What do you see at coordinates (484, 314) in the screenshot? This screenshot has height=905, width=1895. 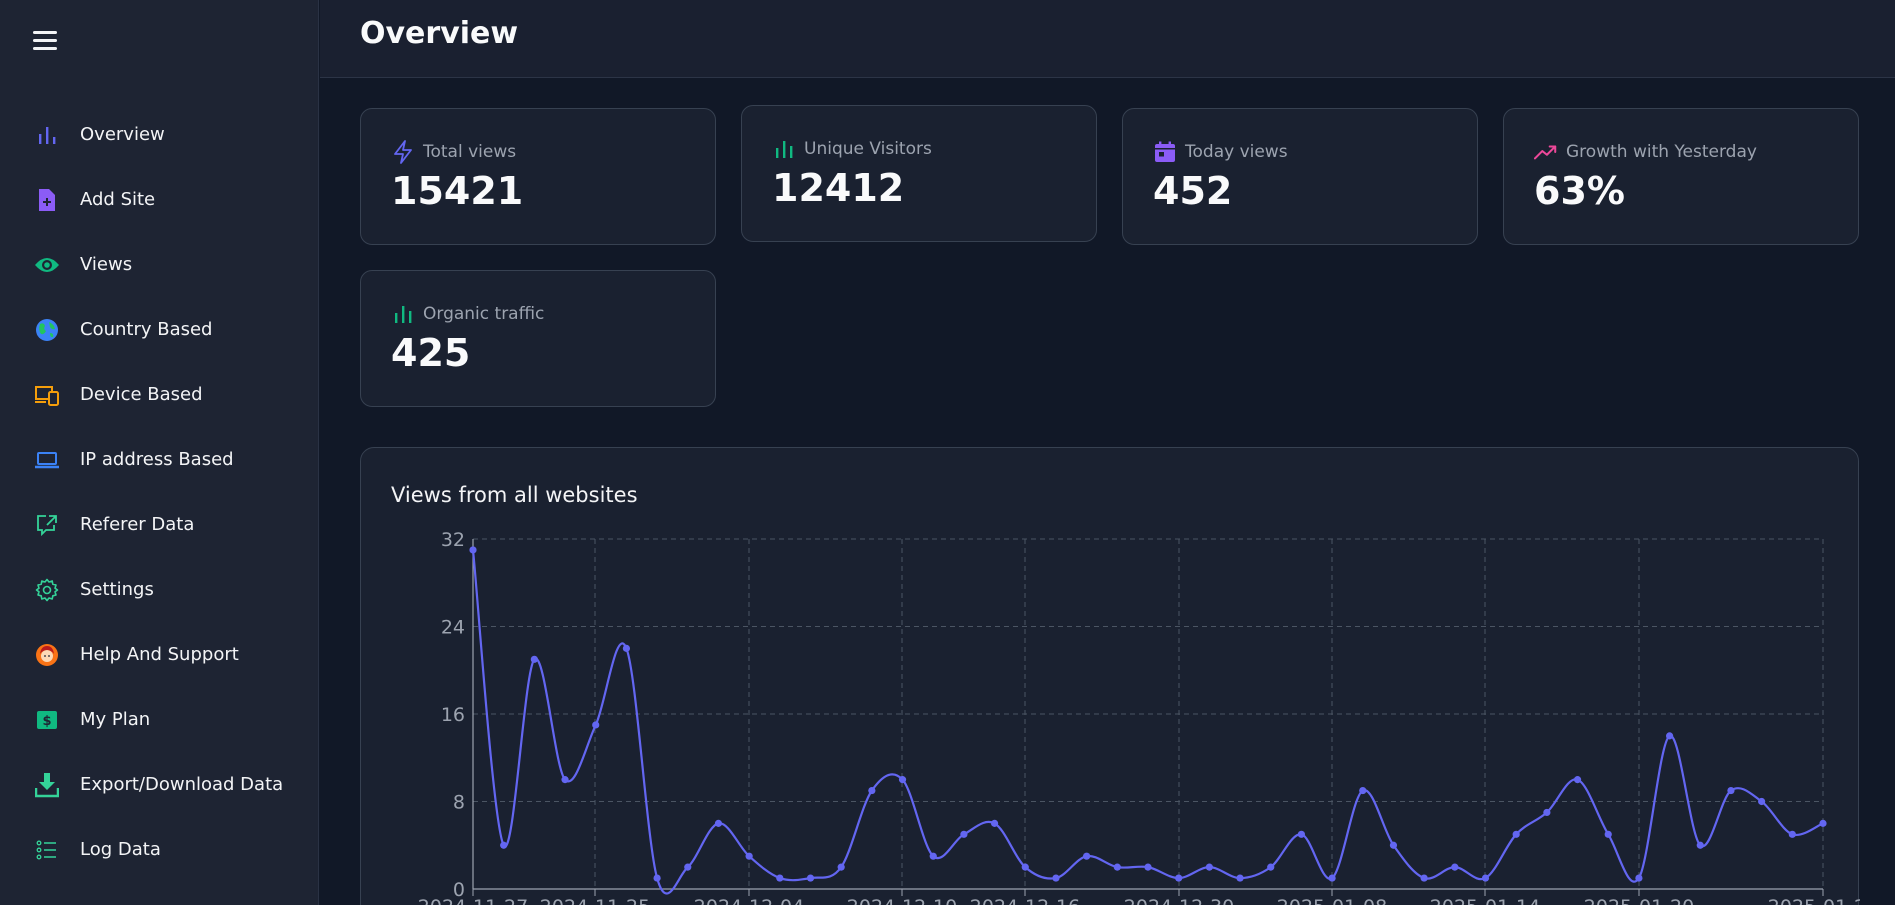 I see `stat-label: Organic traffic` at bounding box center [484, 314].